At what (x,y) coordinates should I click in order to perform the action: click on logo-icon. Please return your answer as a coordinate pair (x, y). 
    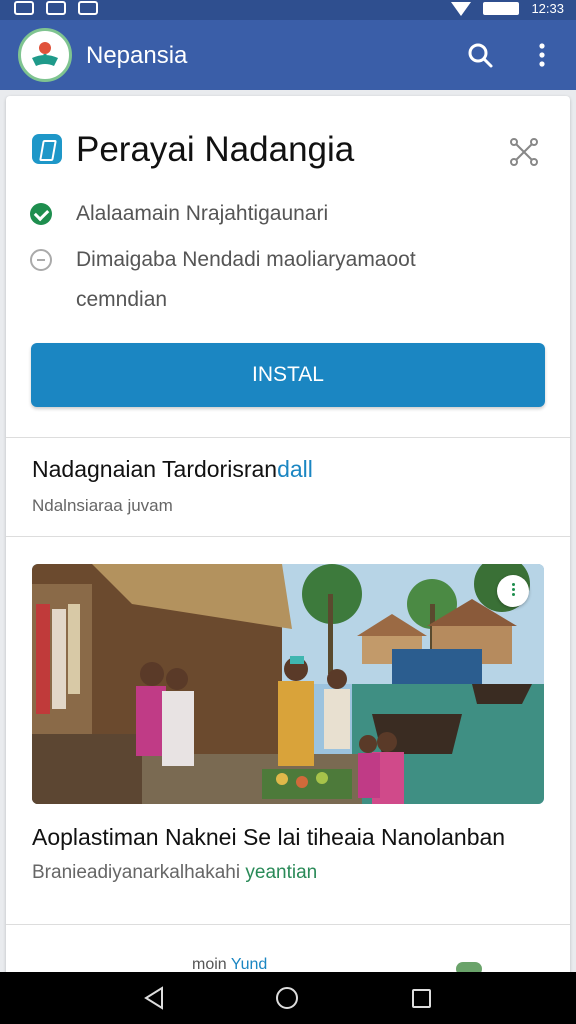
    Looking at the image, I should click on (45, 54).